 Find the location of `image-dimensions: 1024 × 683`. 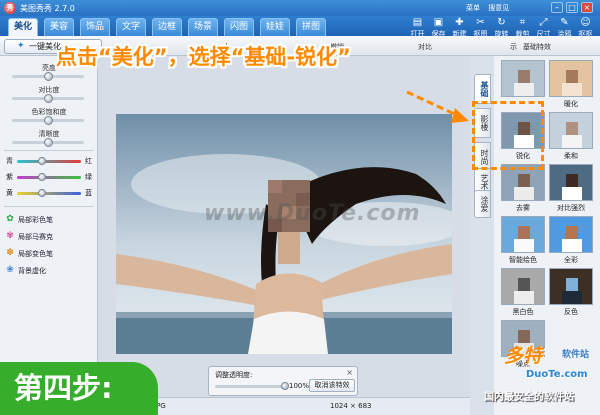

image-dimensions: 1024 × 683 is located at coordinates (351, 406).